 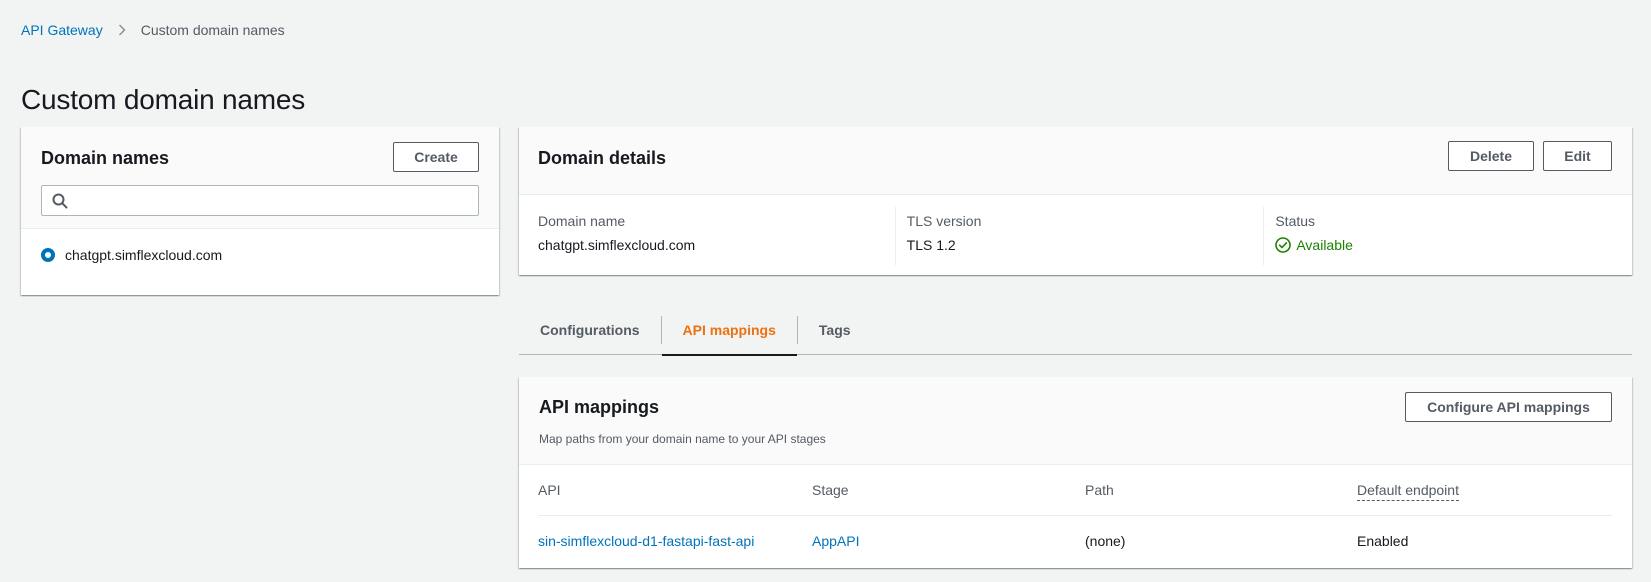 I want to click on domain-radio-button, so click(x=48, y=255).